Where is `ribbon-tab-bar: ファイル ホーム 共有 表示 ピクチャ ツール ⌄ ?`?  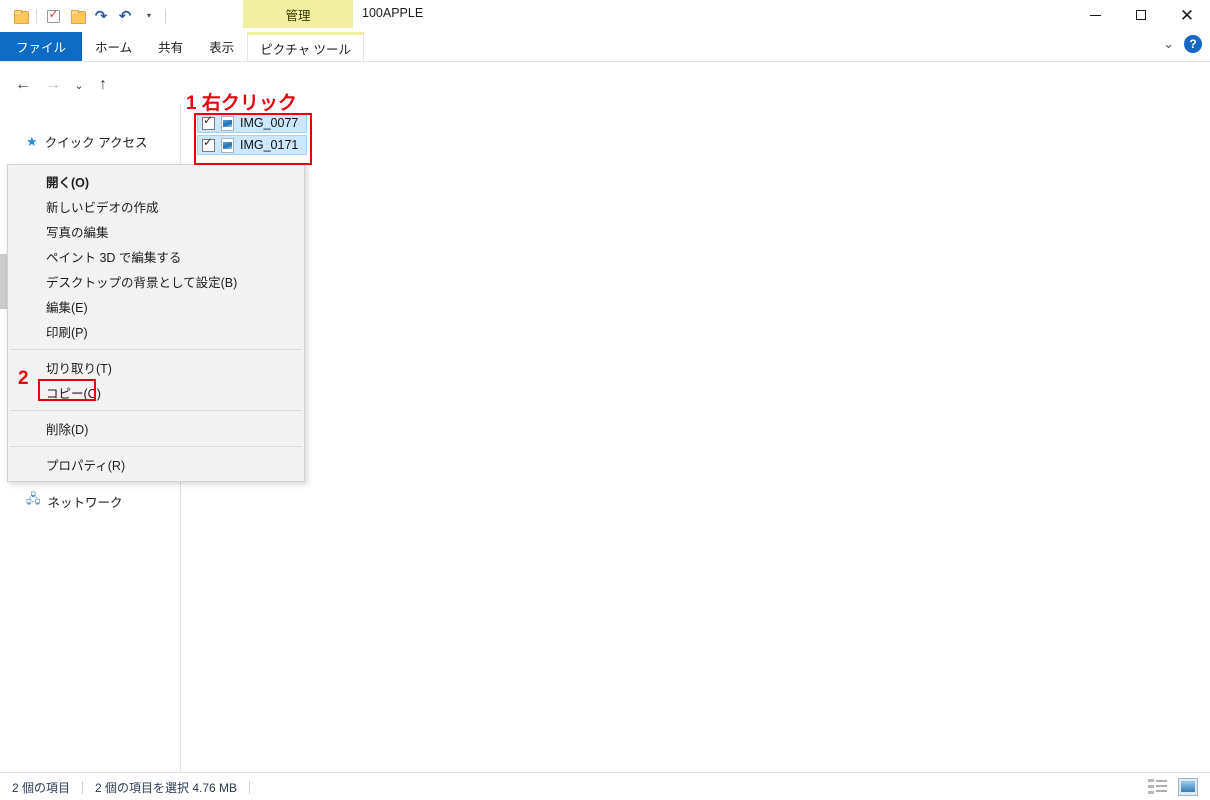 ribbon-tab-bar: ファイル ホーム 共有 表示 ピクチャ ツール ⌄ ? is located at coordinates (605, 47).